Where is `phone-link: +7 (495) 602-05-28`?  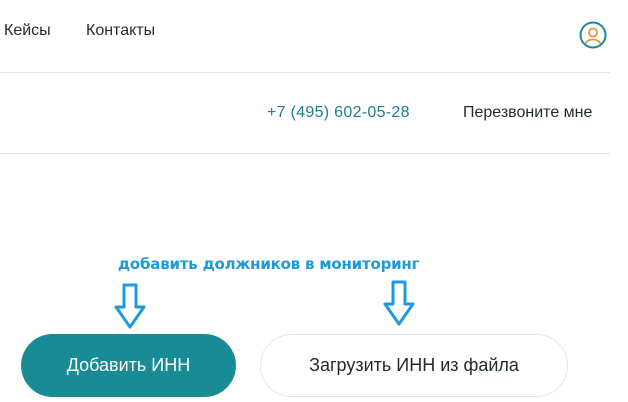
phone-link: +7 (495) 602-05-28 is located at coordinates (338, 113).